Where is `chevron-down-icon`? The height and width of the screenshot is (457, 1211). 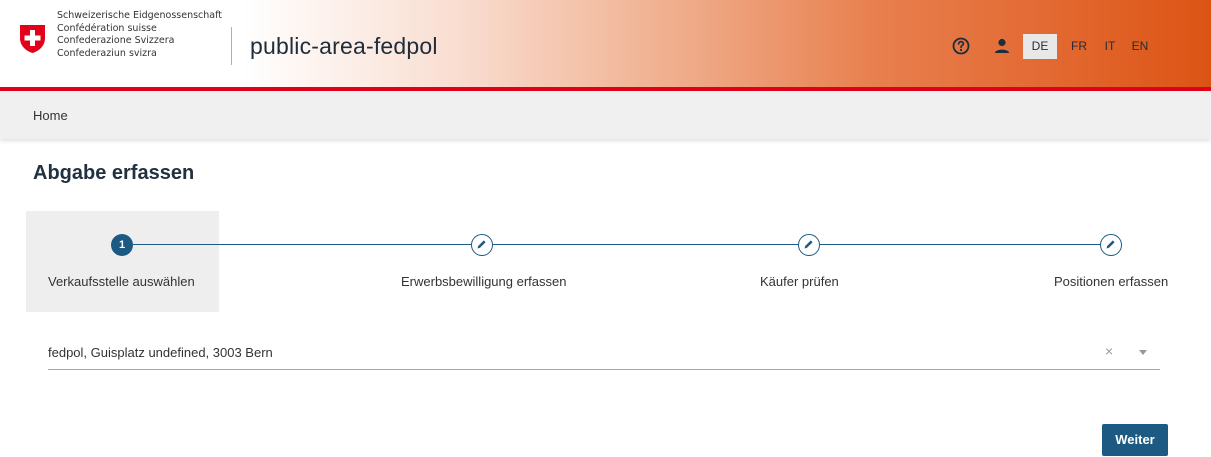 chevron-down-icon is located at coordinates (1143, 352).